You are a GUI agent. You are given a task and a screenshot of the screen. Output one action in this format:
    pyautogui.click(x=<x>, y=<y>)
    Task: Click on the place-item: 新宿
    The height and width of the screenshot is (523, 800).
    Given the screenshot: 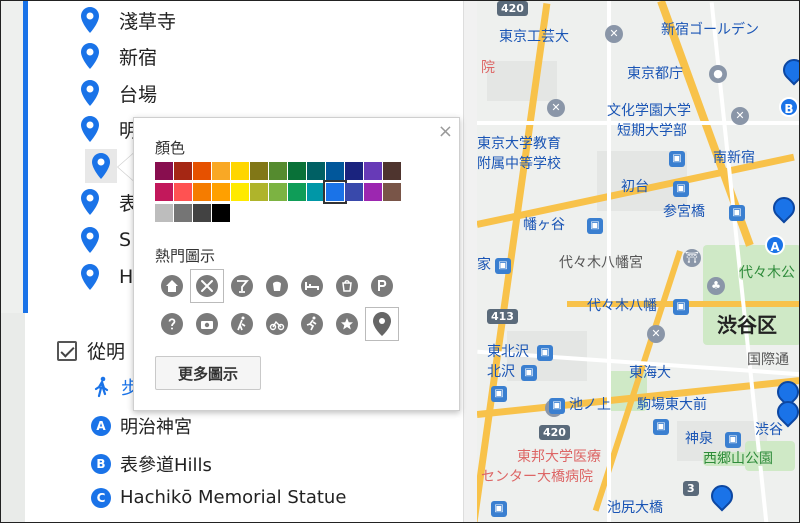 What is the action you would take?
    pyautogui.click(x=119, y=56)
    